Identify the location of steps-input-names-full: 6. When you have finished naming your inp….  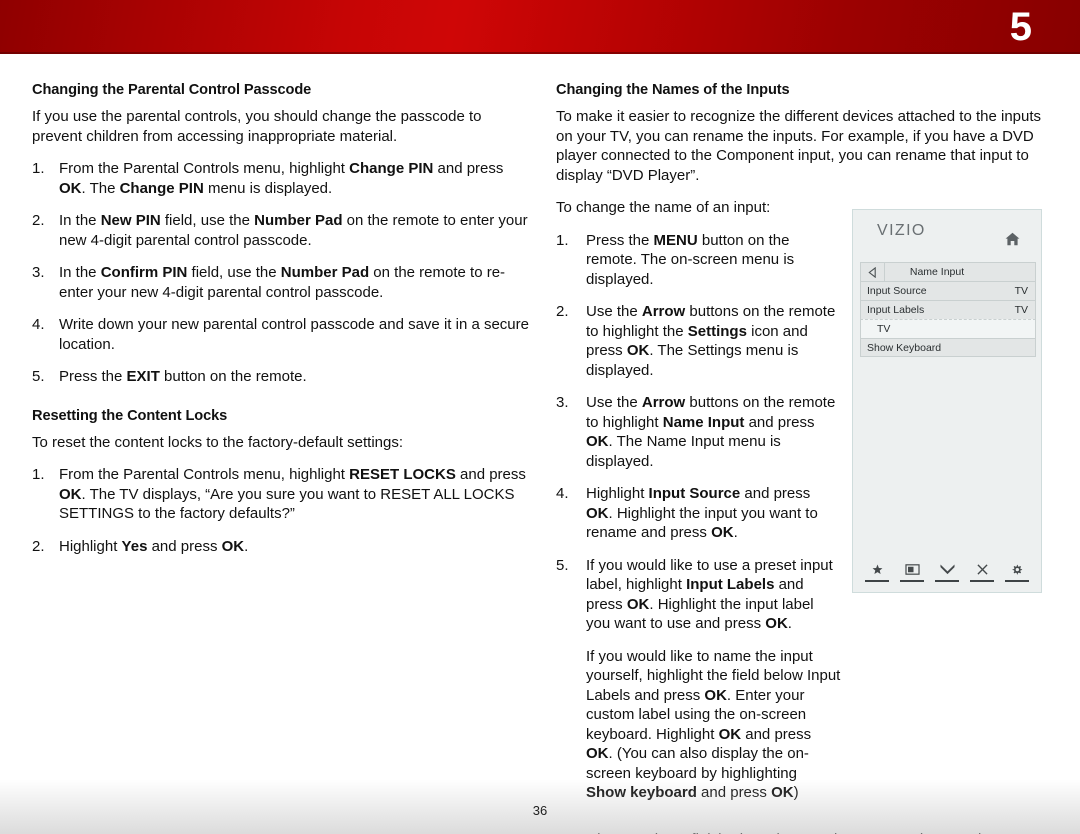
(802, 832).